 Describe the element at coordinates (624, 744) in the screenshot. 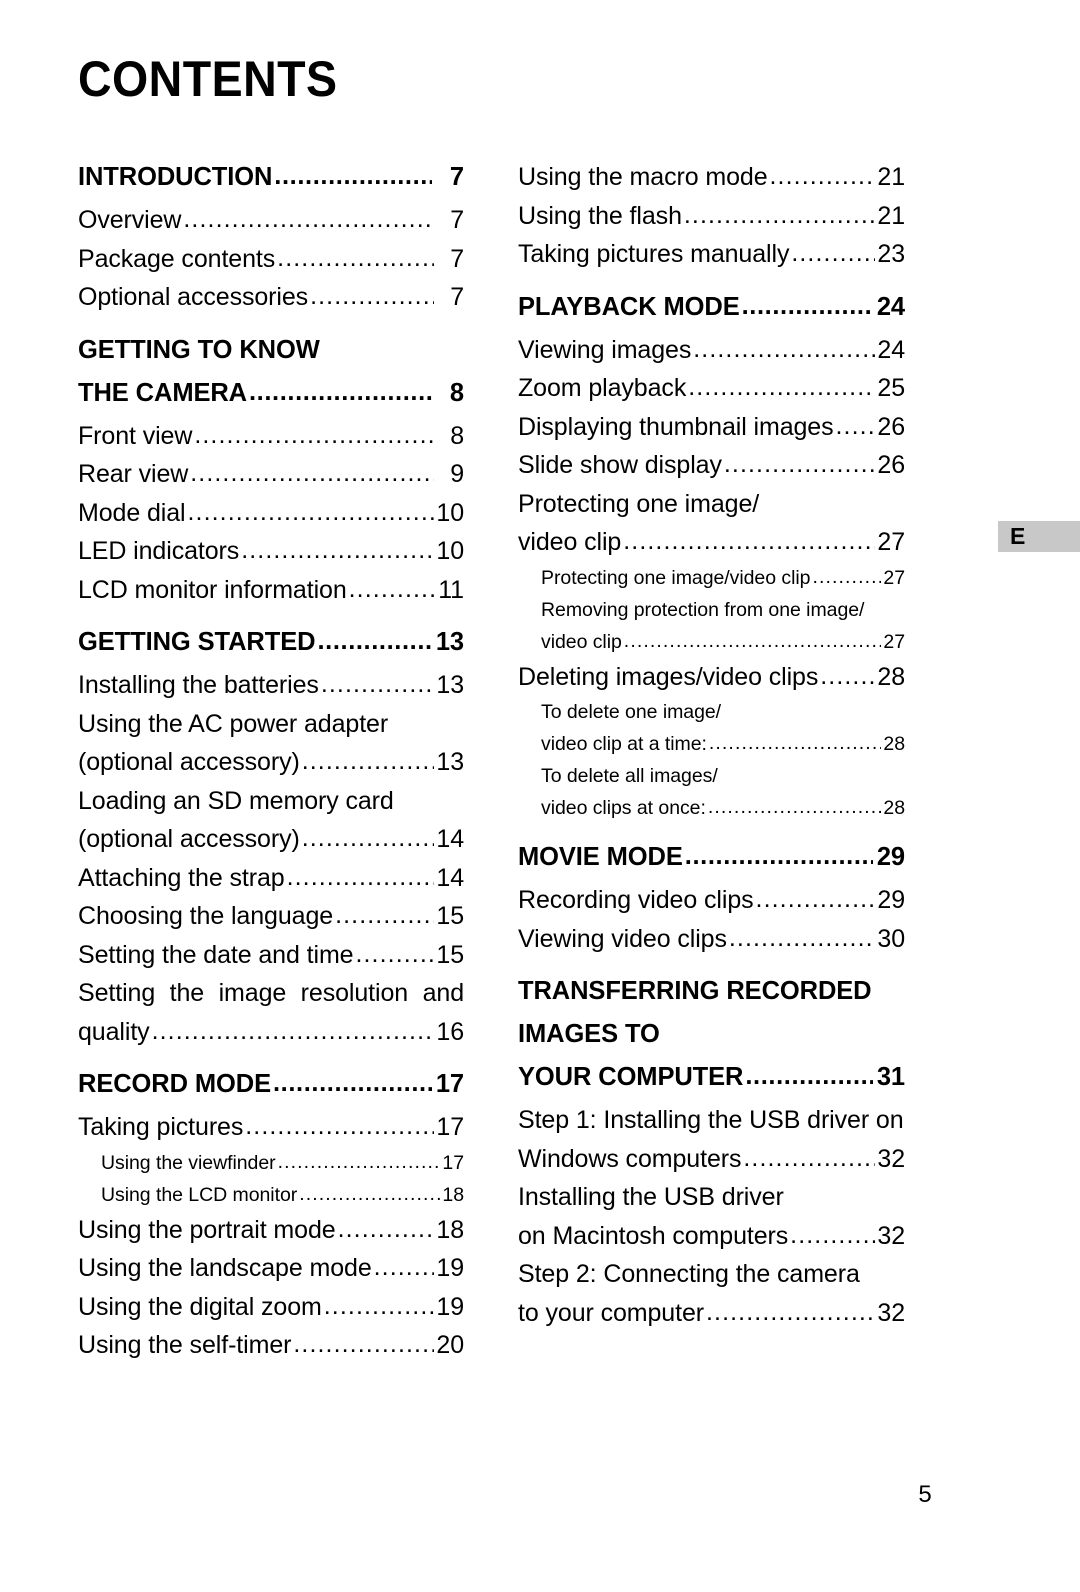

I see `toc-entry-label: video clip at a time:` at that location.